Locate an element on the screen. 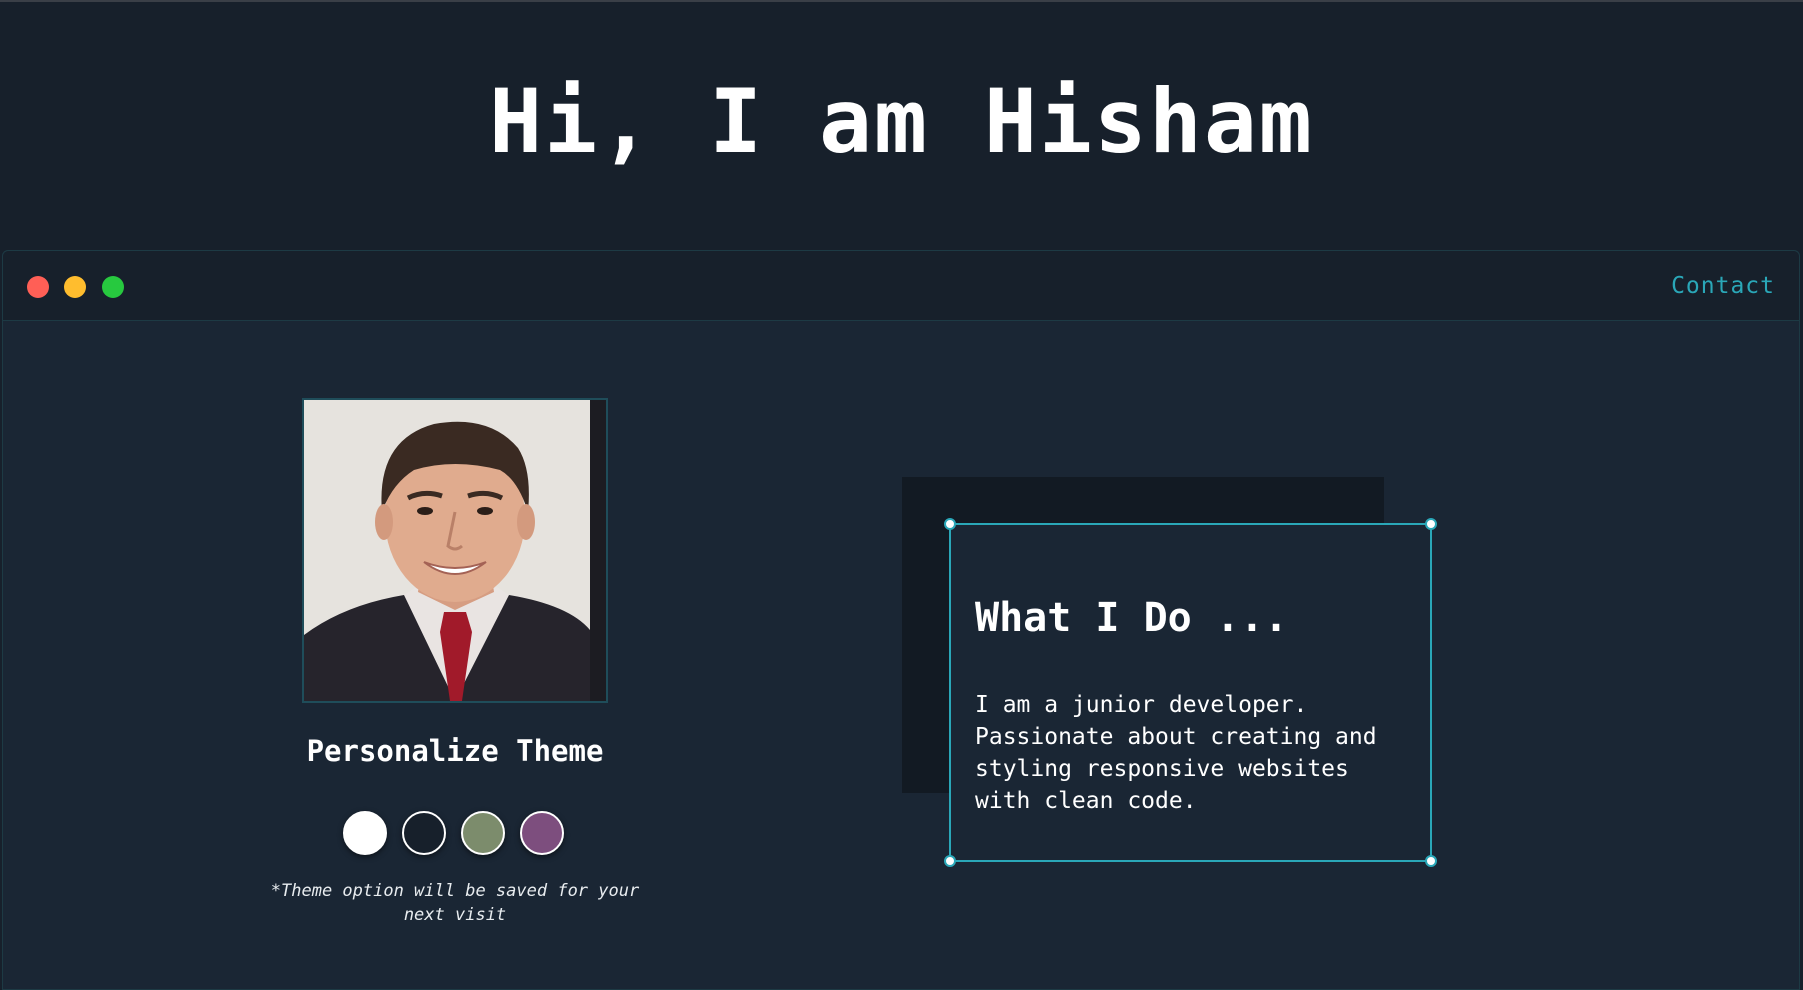 This screenshot has width=1803, height=990. top-border is located at coordinates (901, 1).